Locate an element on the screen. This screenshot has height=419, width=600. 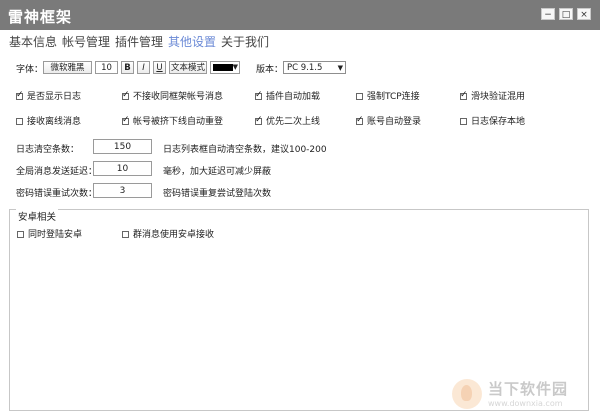
send-delay-input: 10 is located at coordinates (122, 168).